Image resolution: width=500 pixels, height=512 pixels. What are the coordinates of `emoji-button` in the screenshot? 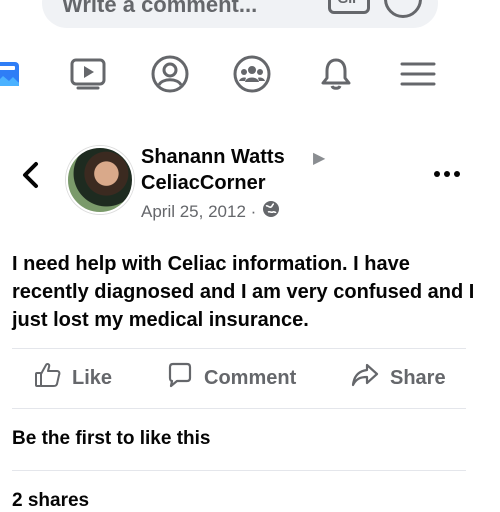 It's located at (403, 9).